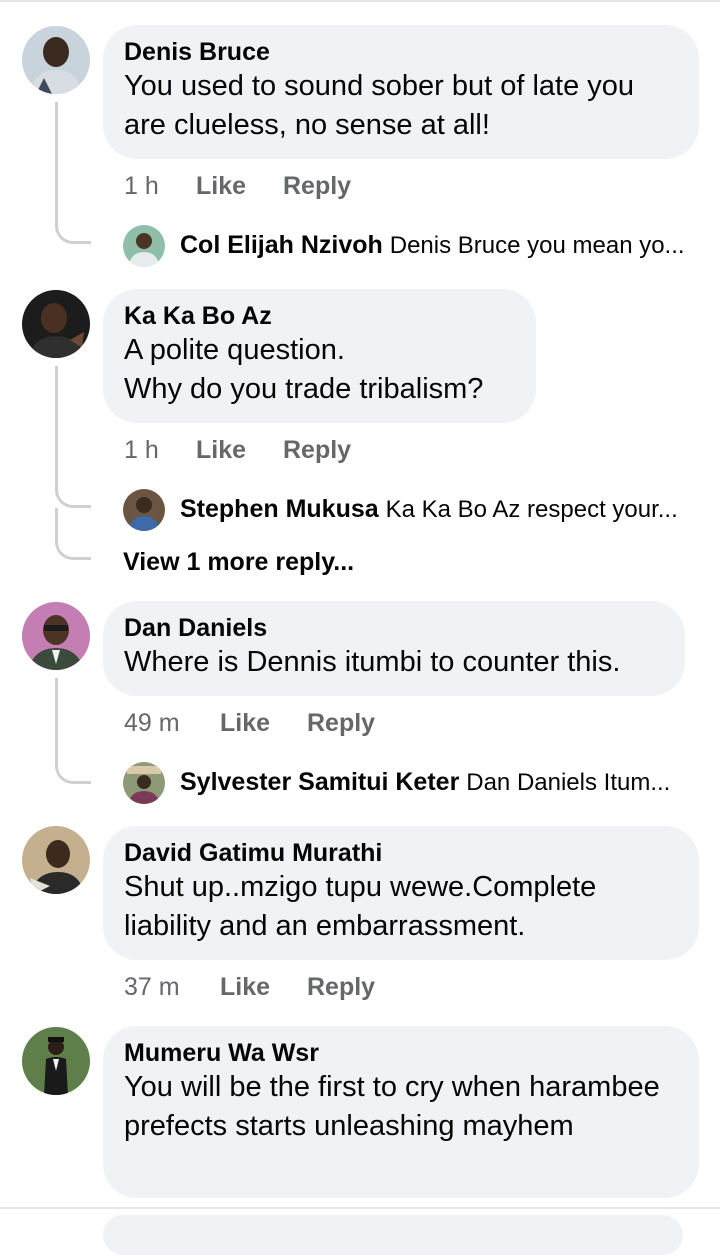 Image resolution: width=720 pixels, height=1255 pixels. I want to click on top-divider, so click(360, 1).